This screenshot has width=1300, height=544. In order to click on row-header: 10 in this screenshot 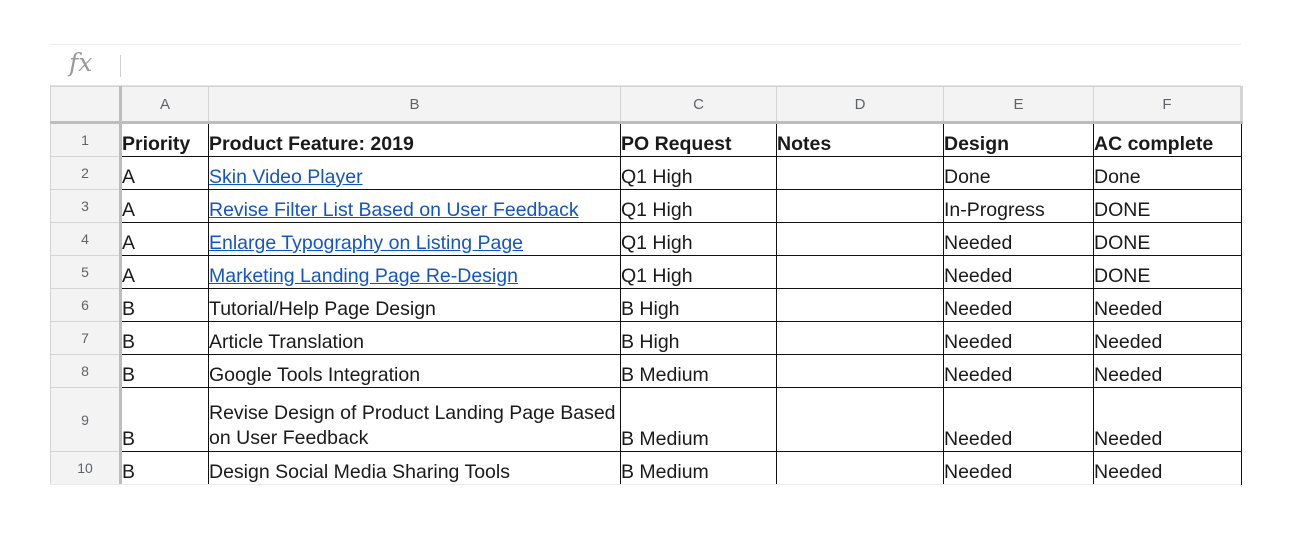, I will do `click(86, 468)`.